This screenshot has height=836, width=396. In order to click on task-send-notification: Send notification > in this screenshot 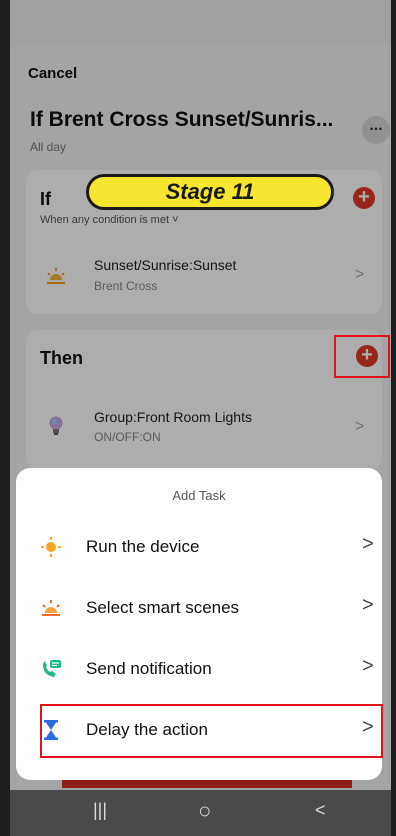, I will do `click(199, 668)`.